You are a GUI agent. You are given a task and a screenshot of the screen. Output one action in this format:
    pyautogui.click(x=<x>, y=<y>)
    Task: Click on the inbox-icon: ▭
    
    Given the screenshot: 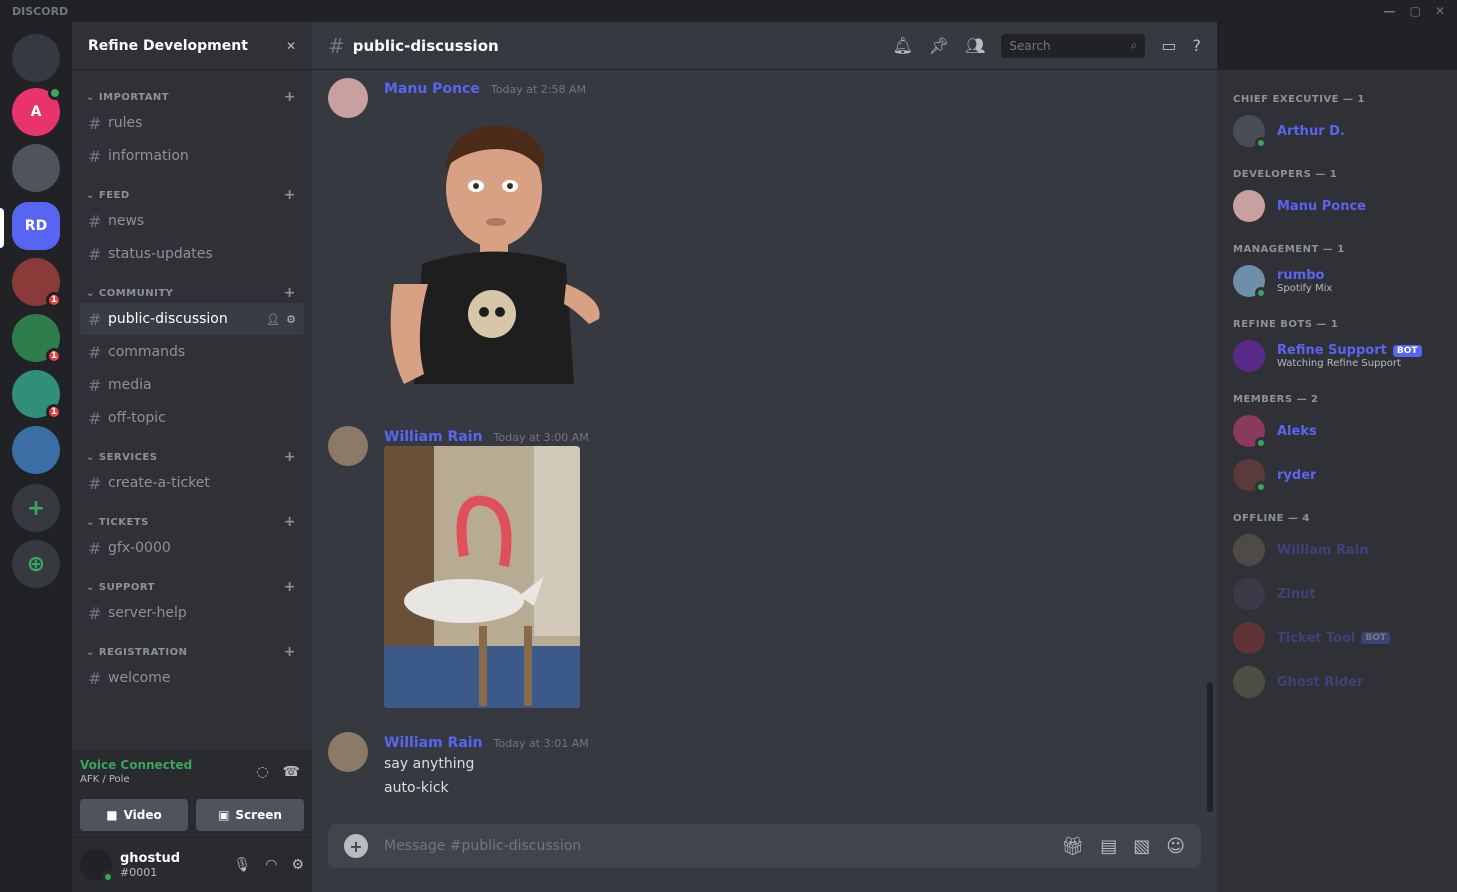 What is the action you would take?
    pyautogui.click(x=1168, y=45)
    